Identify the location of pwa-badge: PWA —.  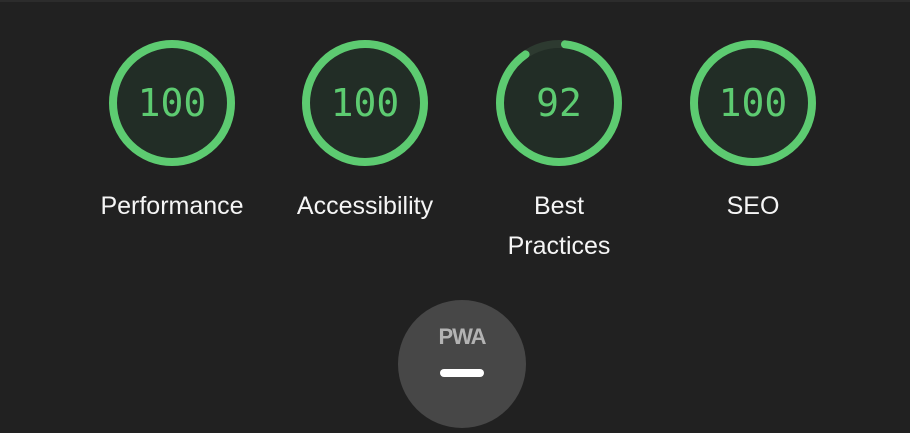
(462, 364).